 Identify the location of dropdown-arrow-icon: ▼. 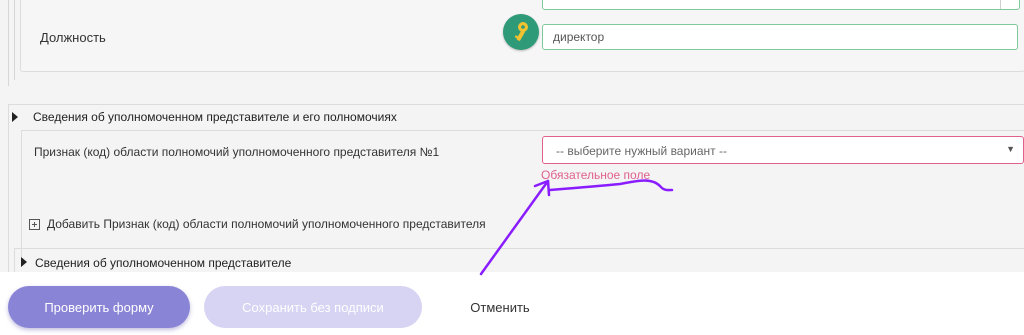
(1010, 149).